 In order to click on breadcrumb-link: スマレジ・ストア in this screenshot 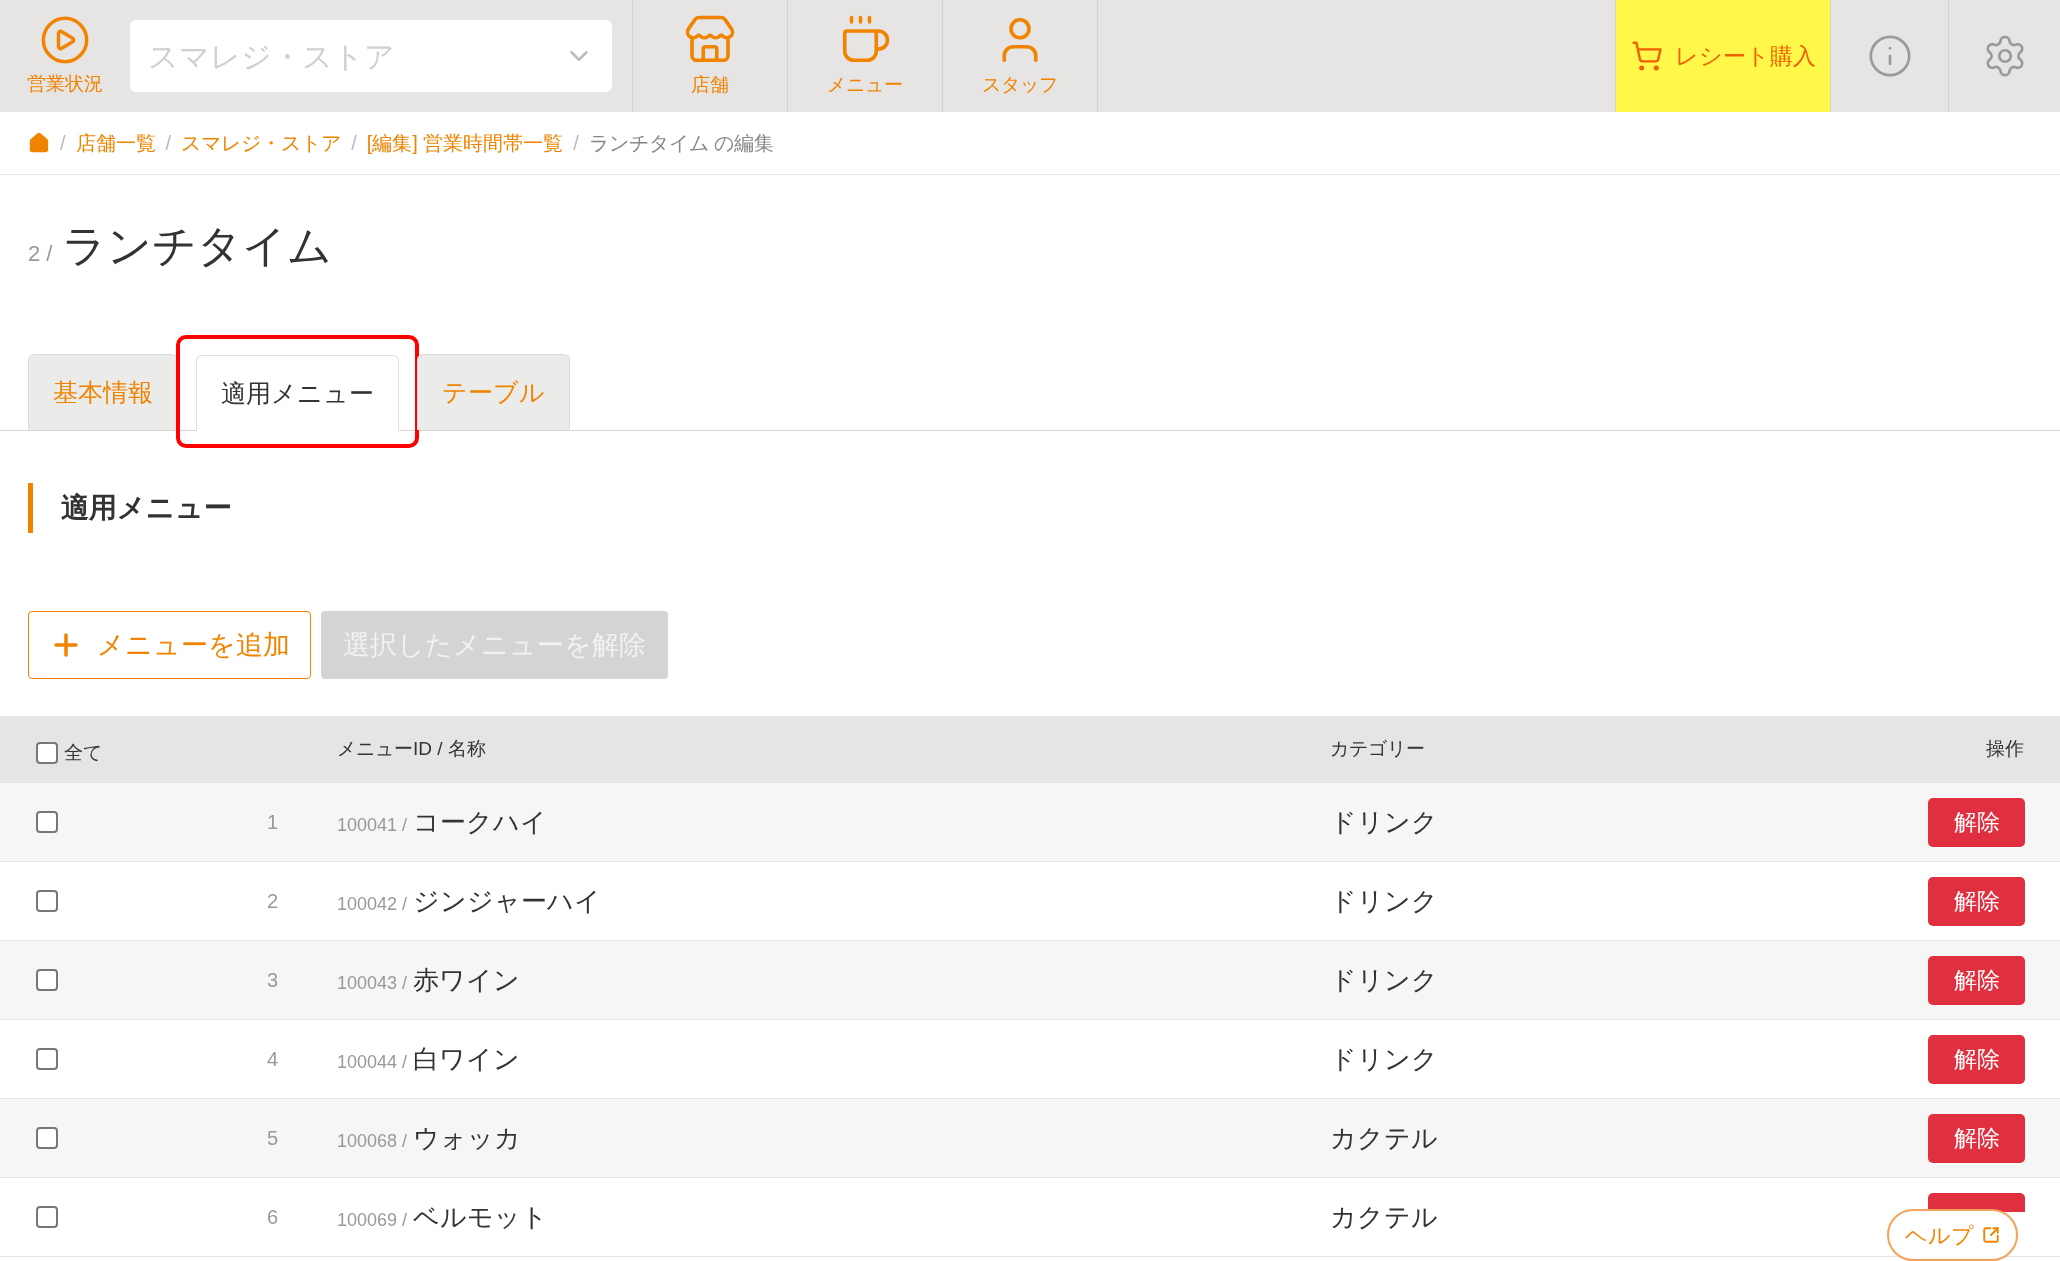, I will do `click(261, 143)`.